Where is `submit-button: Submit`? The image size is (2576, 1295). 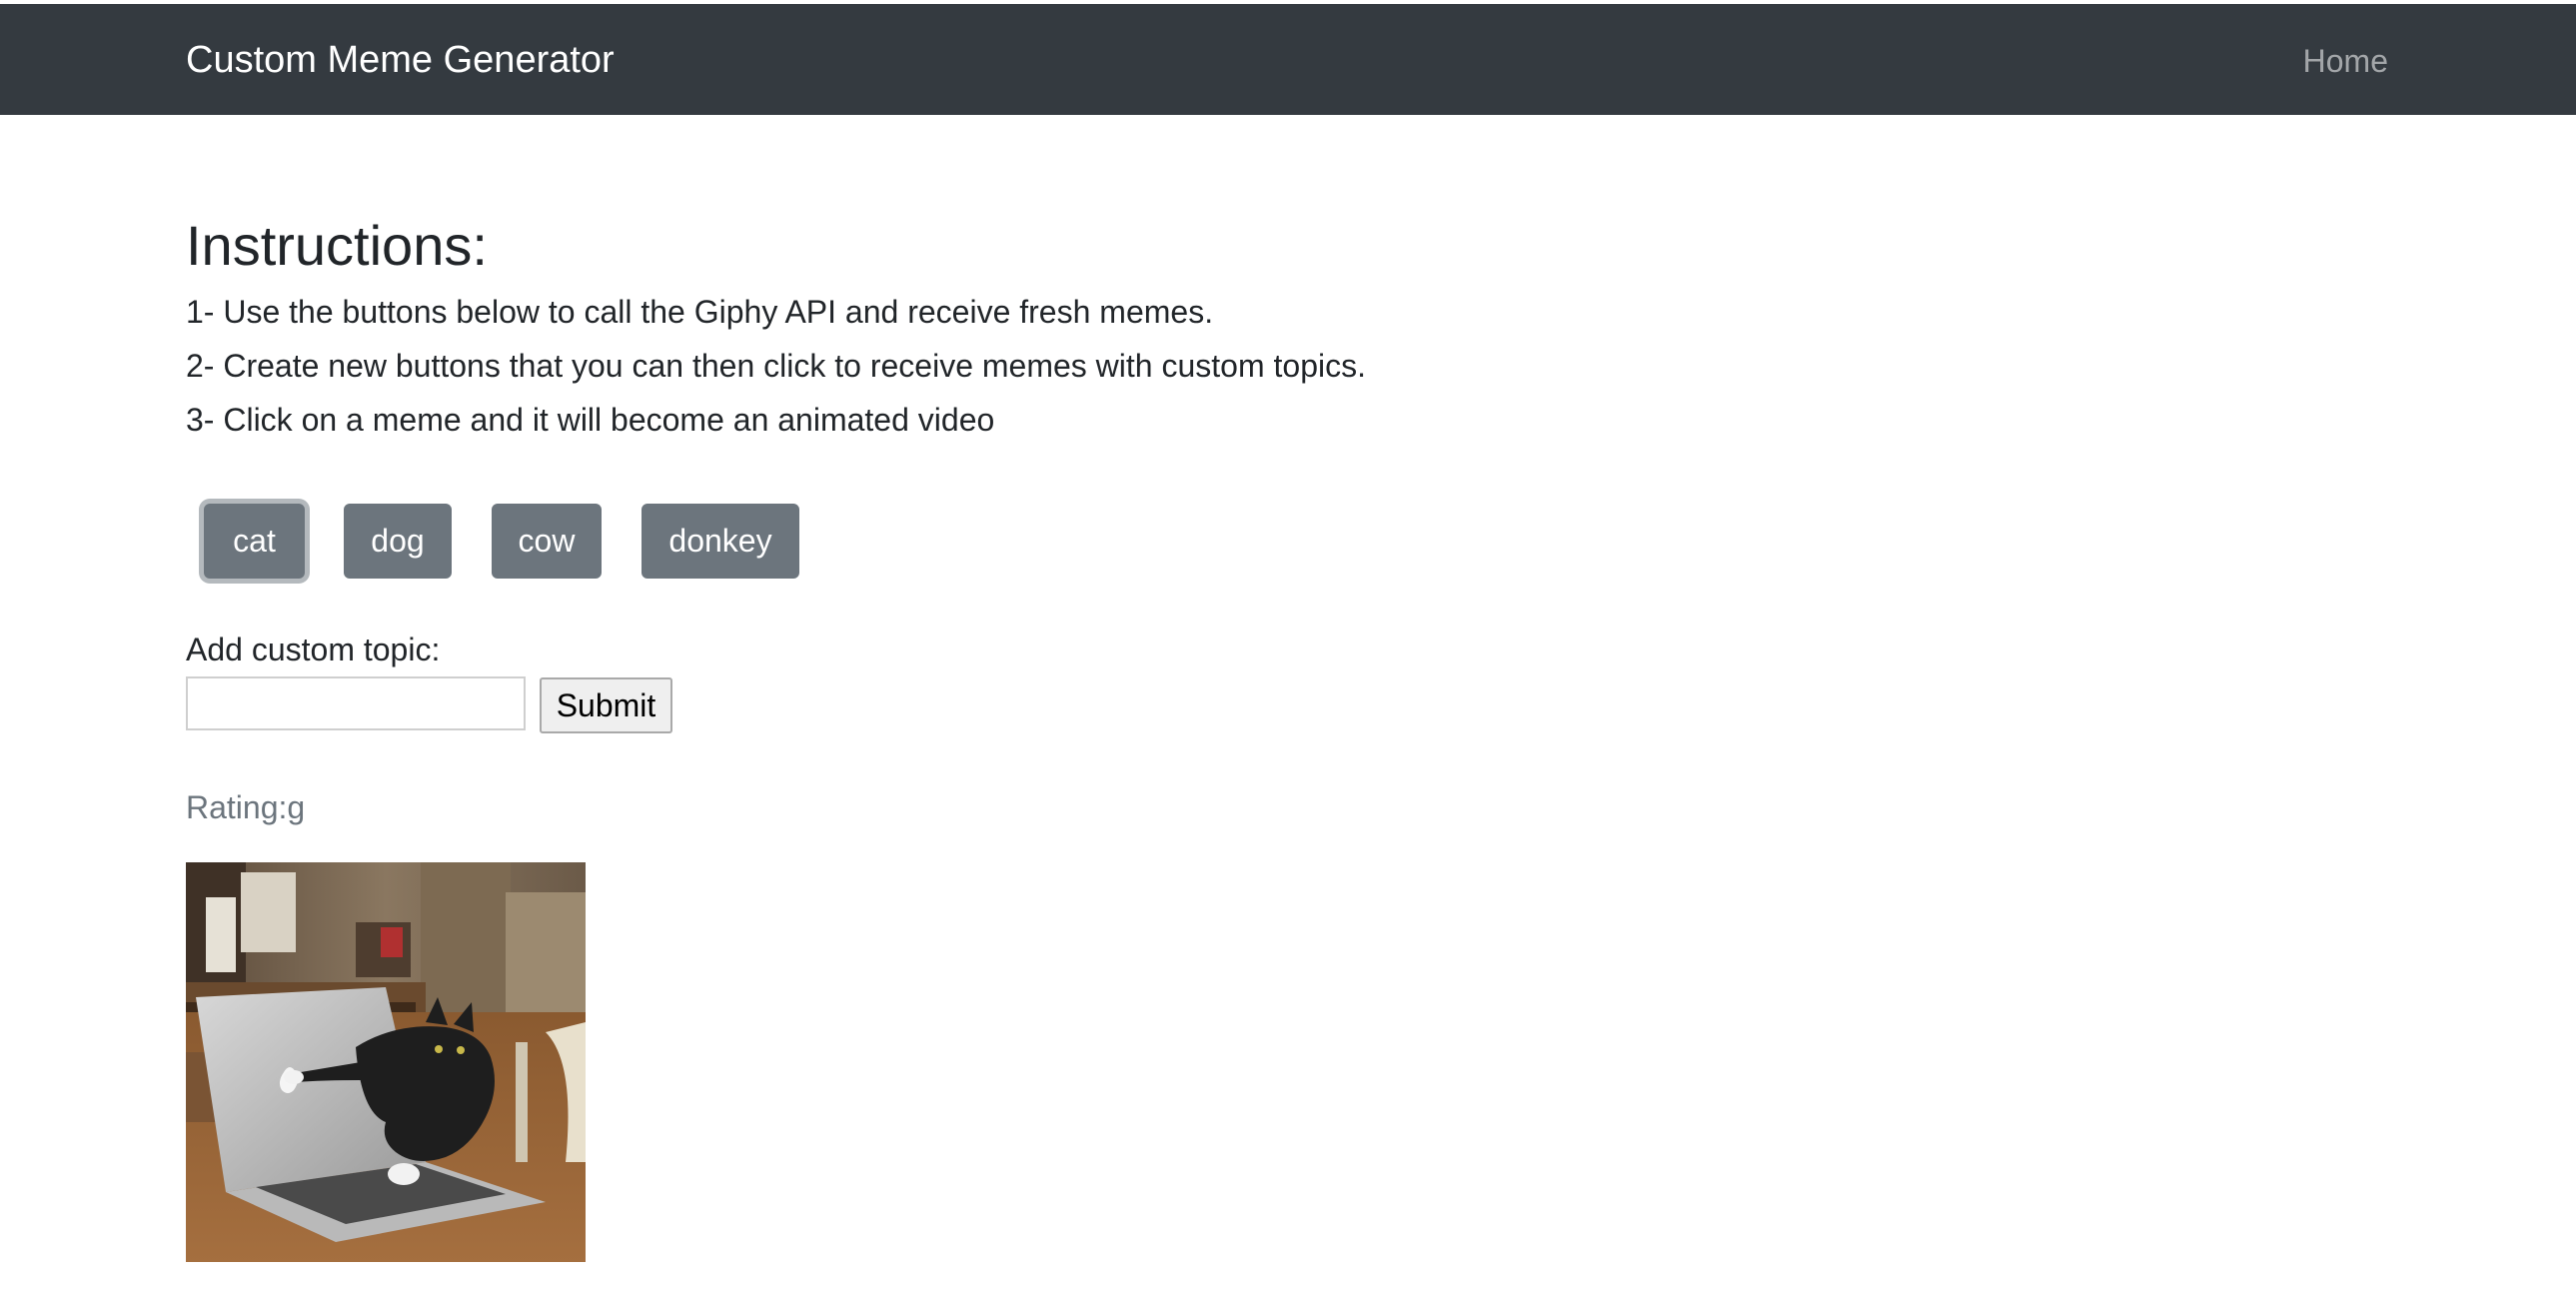
submit-button: Submit is located at coordinates (606, 705).